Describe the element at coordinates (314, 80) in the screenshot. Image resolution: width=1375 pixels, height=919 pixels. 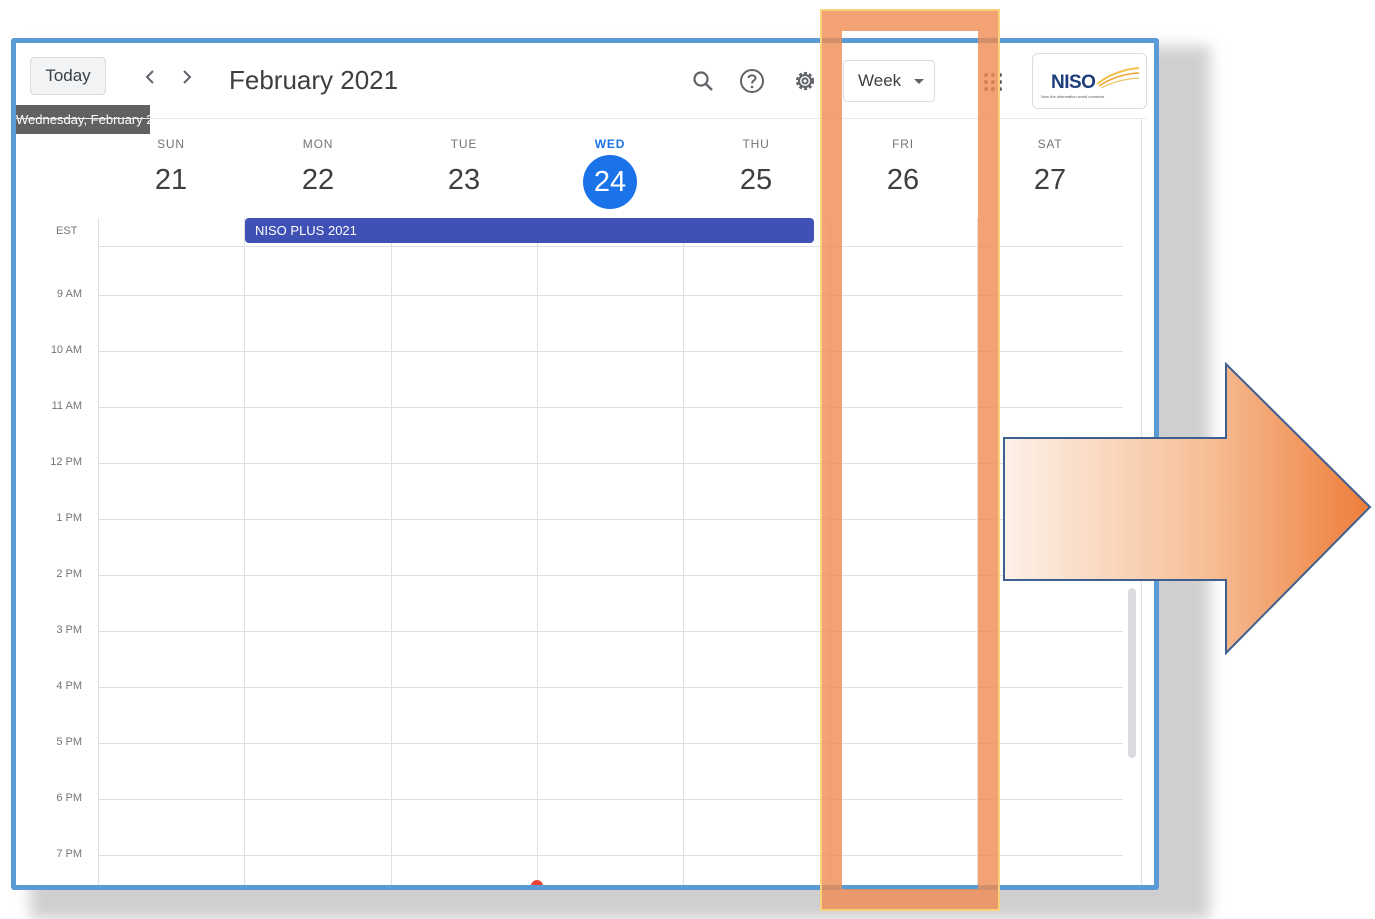
I see `page-title: February 2021` at that location.